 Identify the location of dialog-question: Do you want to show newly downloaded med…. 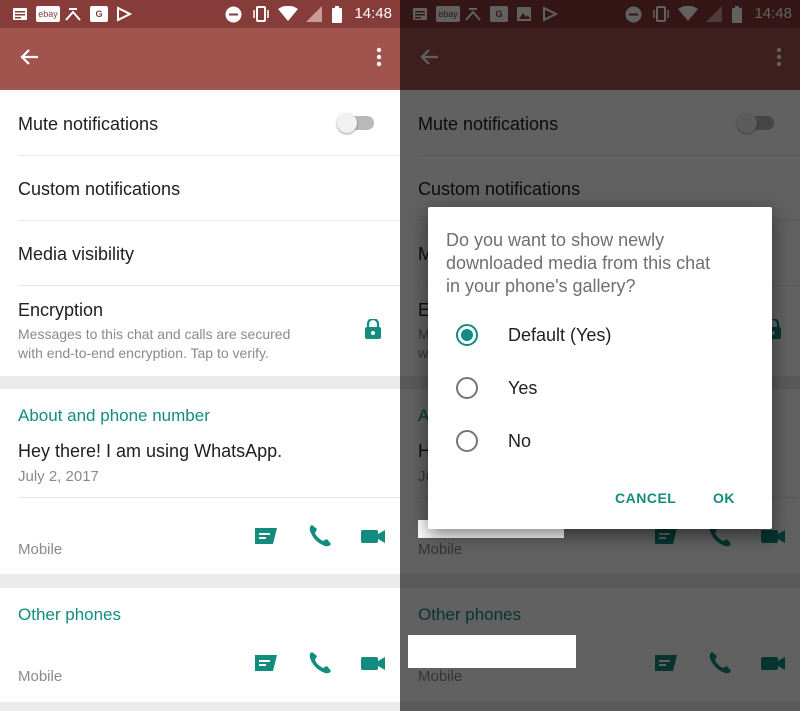
(604, 263).